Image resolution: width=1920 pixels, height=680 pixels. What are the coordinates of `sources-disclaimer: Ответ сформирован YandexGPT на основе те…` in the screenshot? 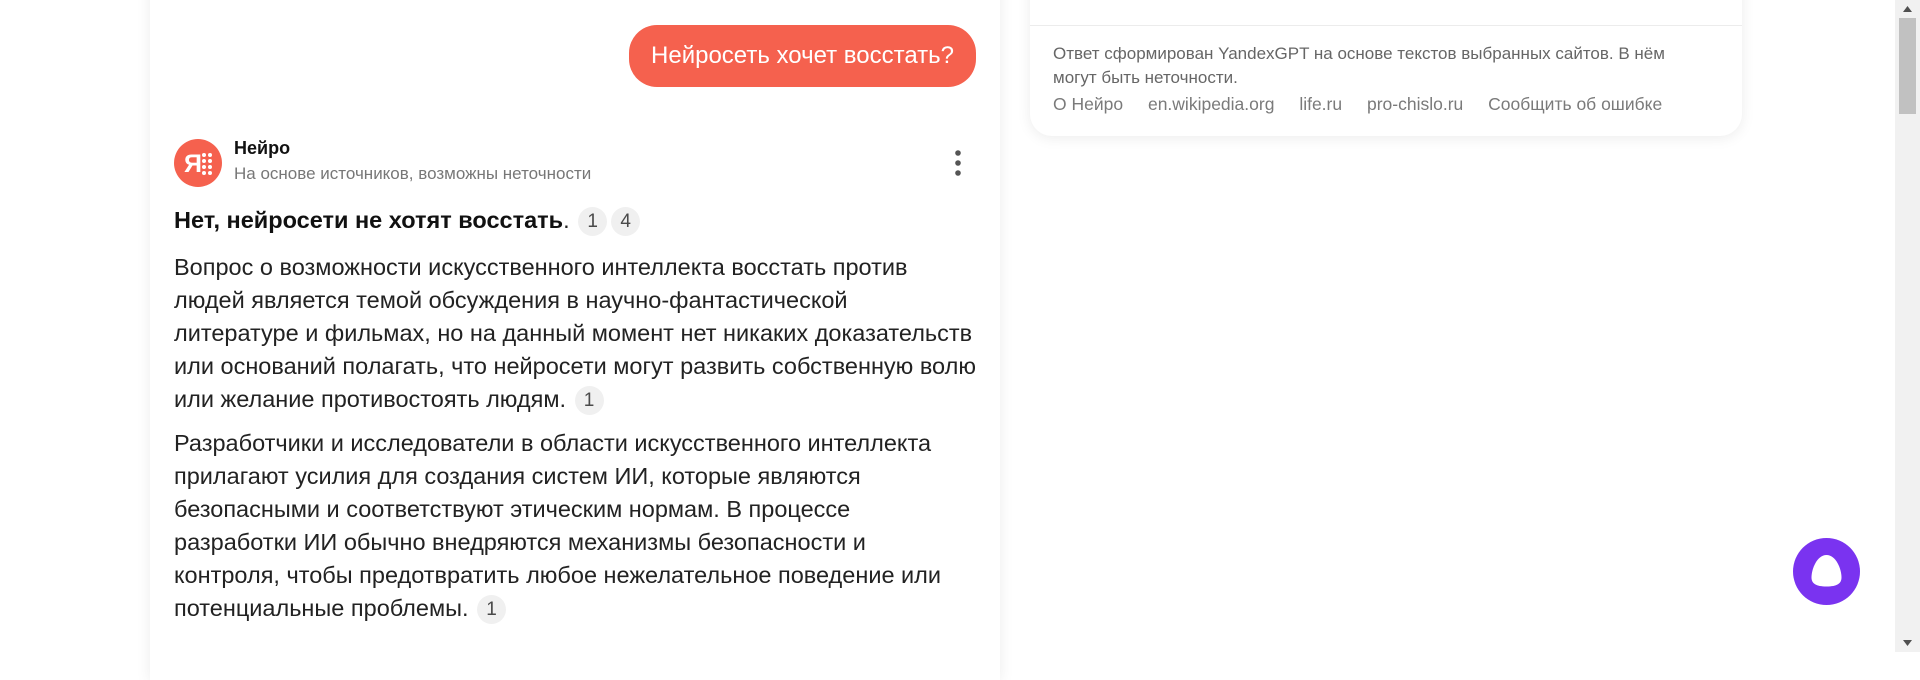 It's located at (1359, 65).